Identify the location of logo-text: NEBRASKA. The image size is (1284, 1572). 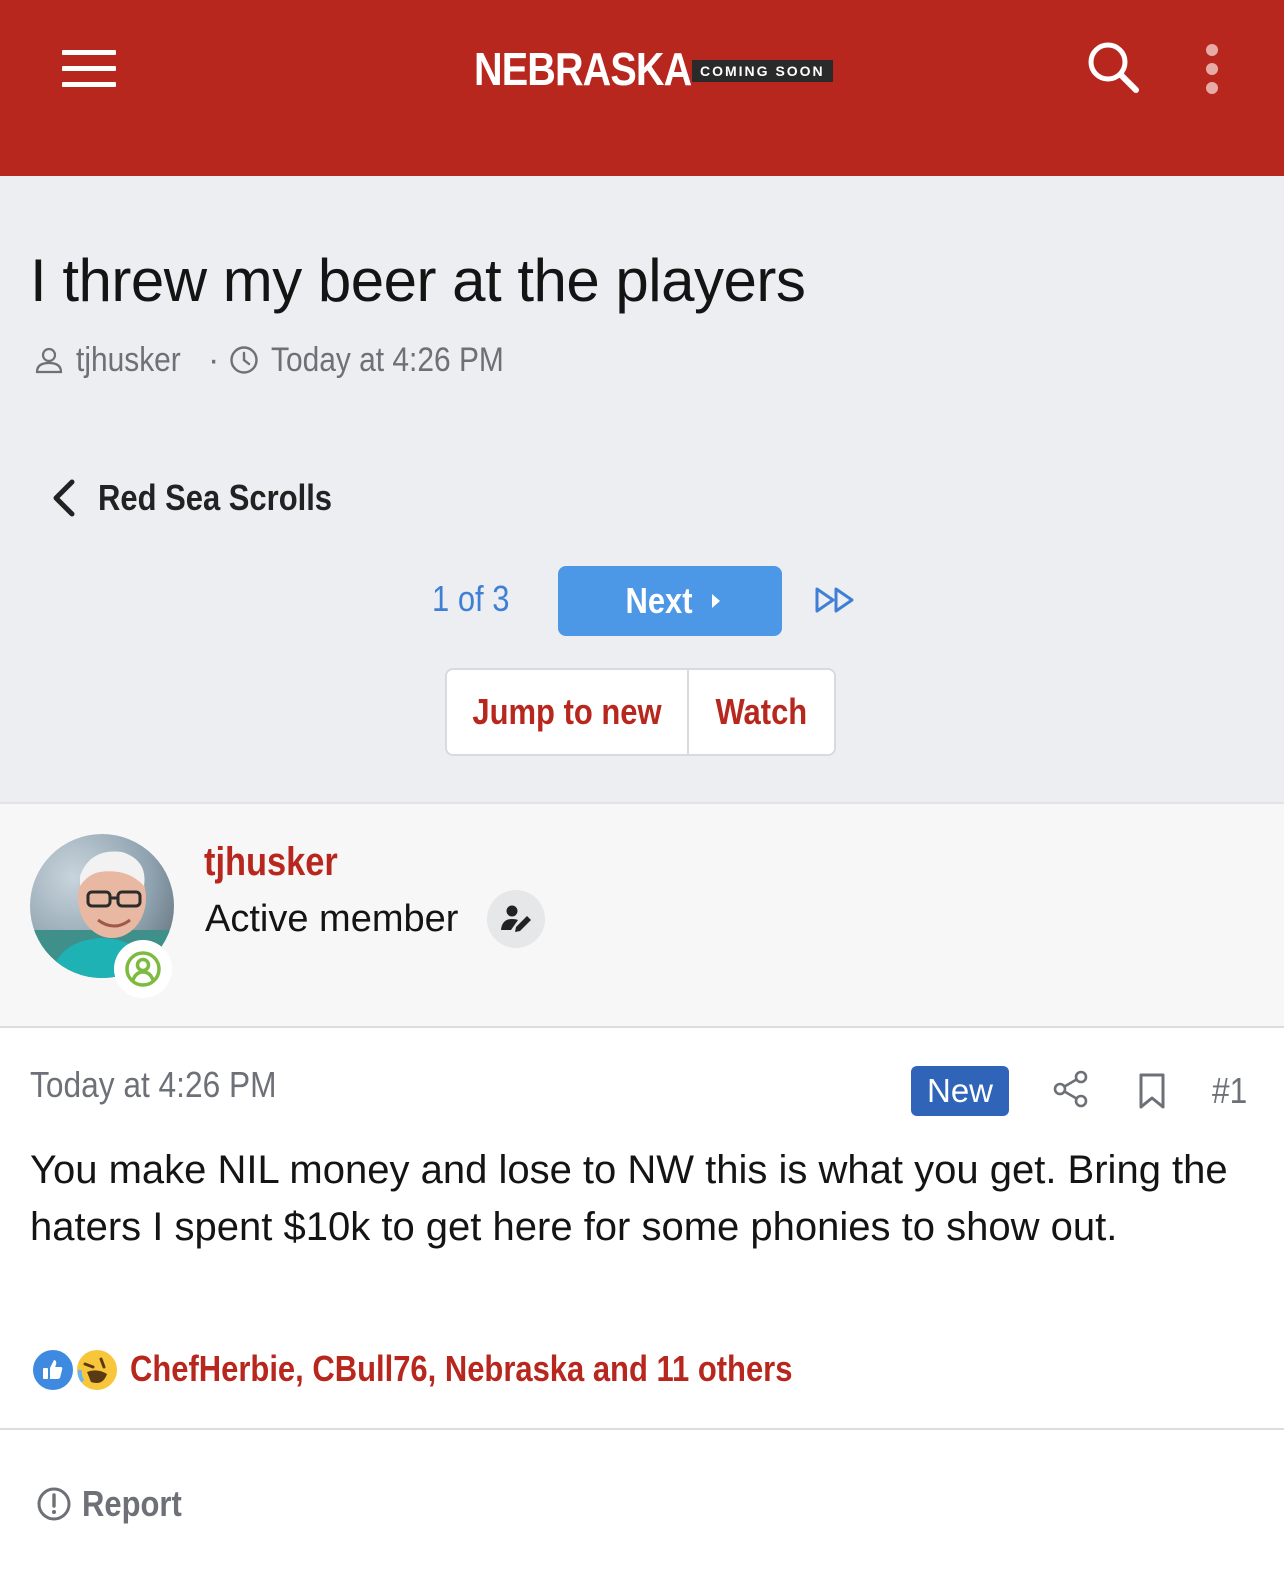
(583, 69).